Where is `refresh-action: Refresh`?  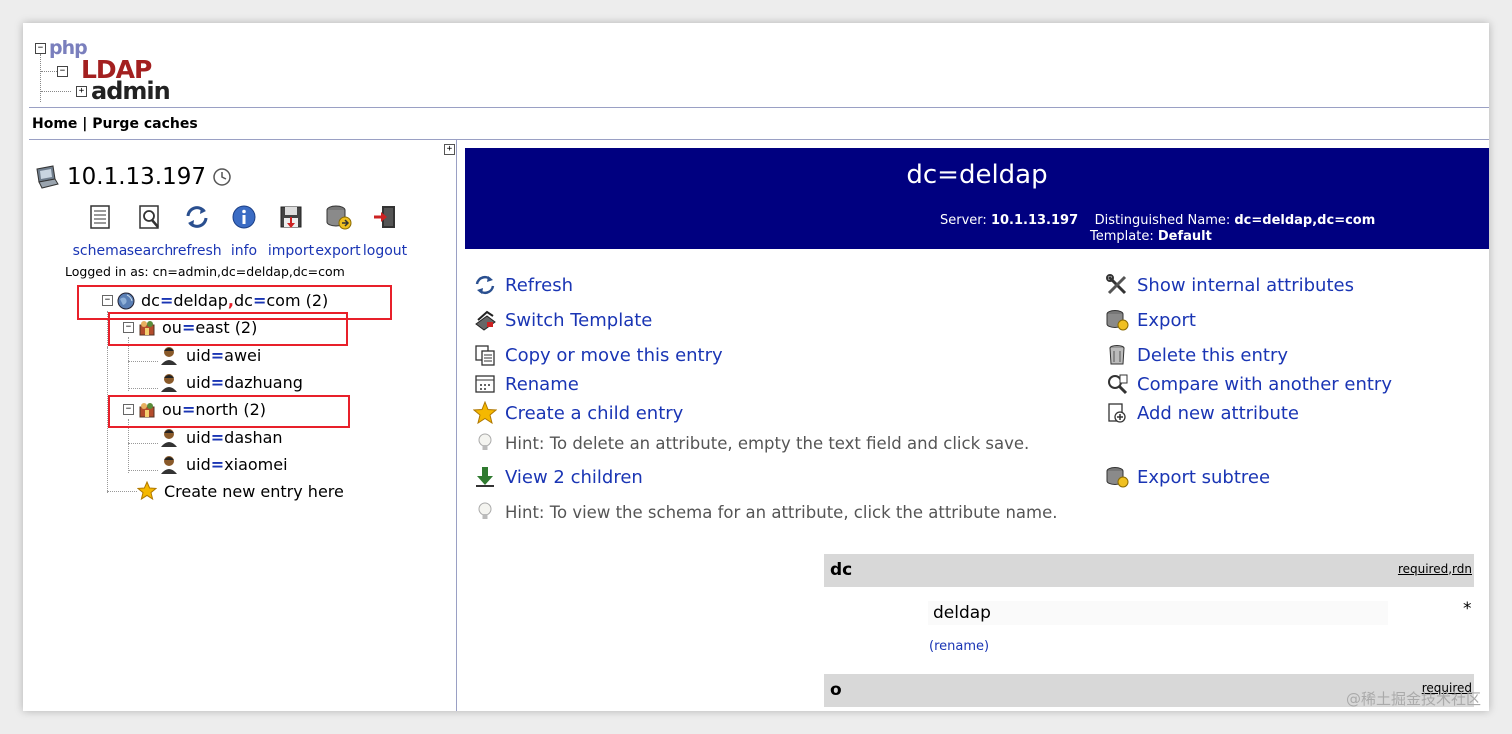
refresh-action: Refresh is located at coordinates (523, 285).